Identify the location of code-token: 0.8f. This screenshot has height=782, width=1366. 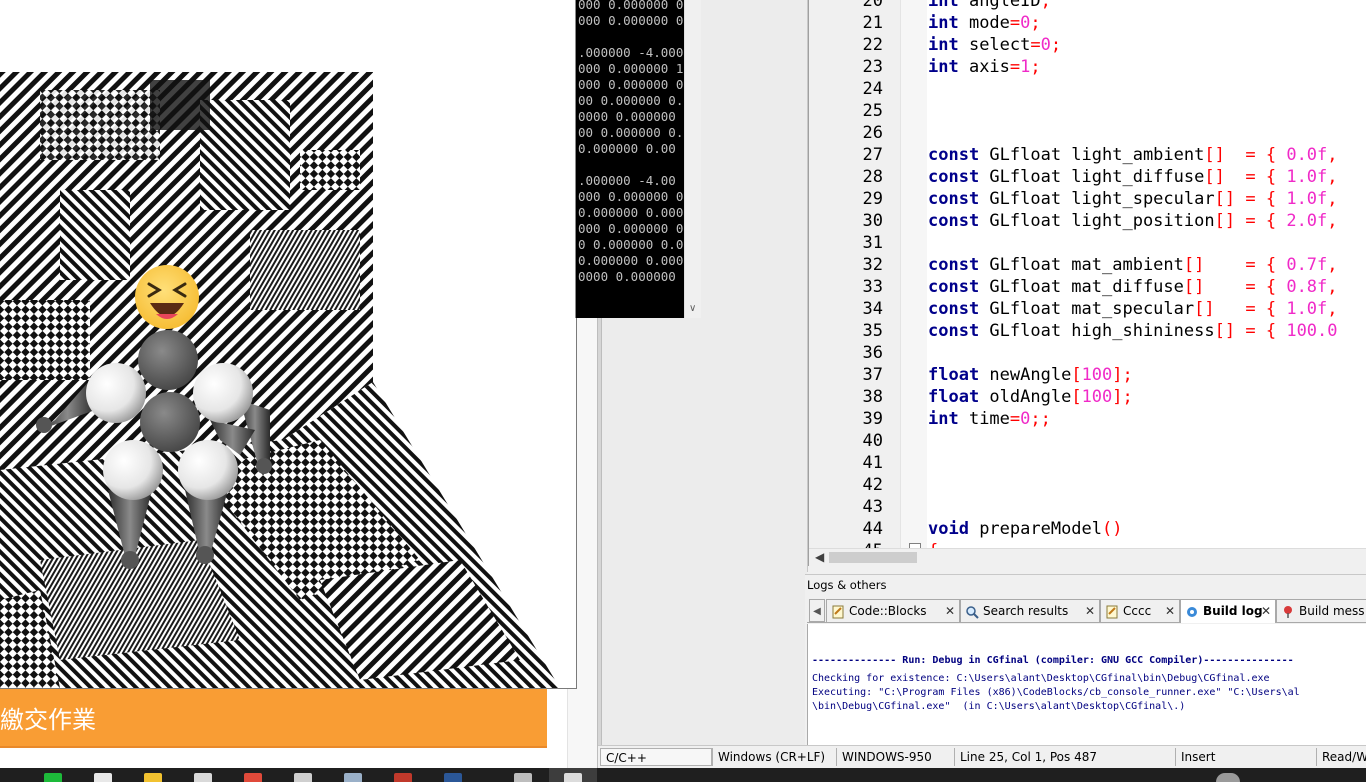
(1307, 287).